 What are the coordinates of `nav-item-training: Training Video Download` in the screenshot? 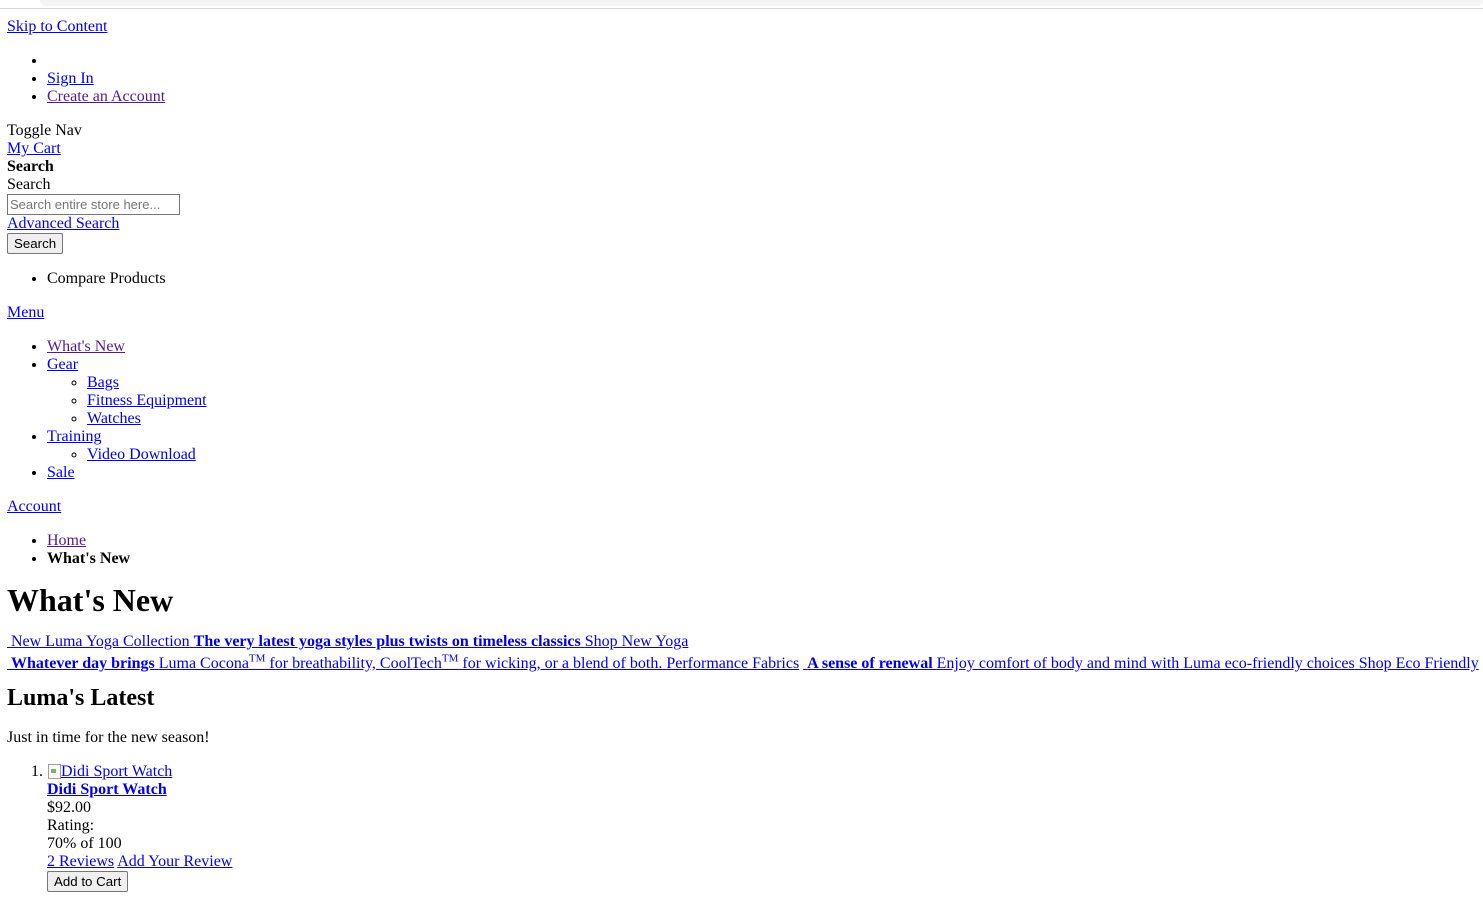 It's located at (762, 446).